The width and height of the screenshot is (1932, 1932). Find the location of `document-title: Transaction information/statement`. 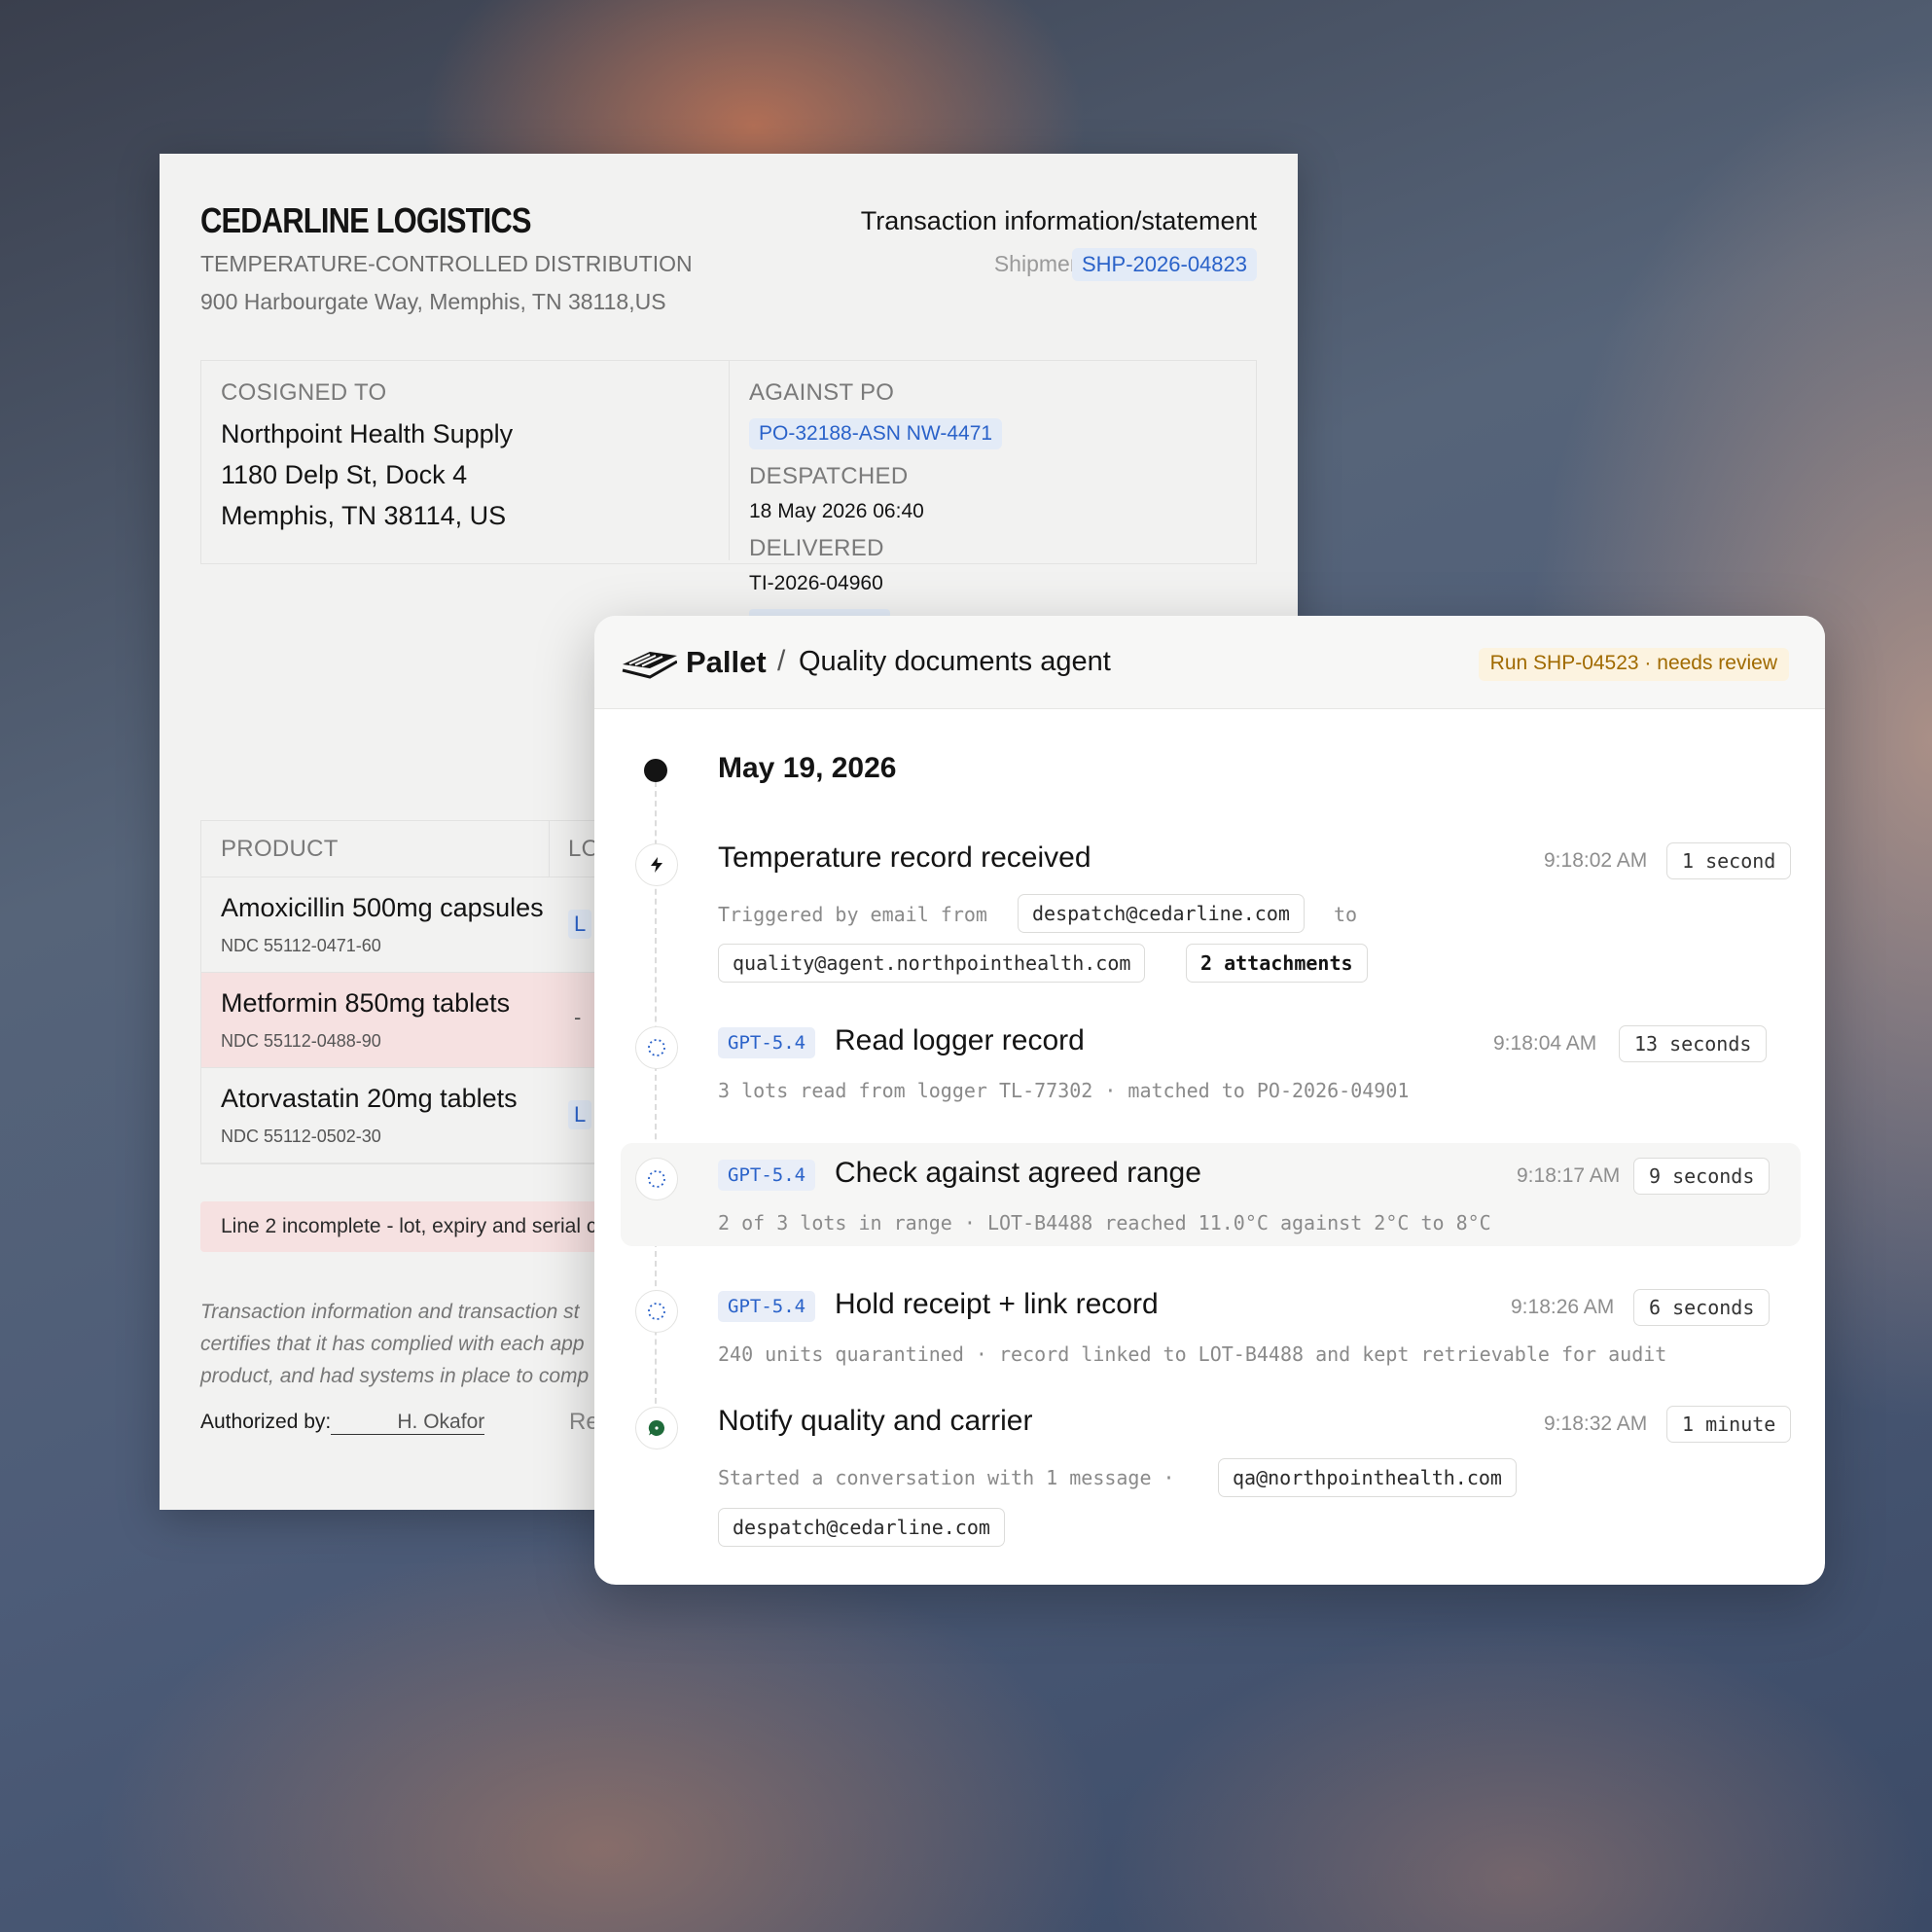

document-title: Transaction information/statement is located at coordinates (1058, 220).